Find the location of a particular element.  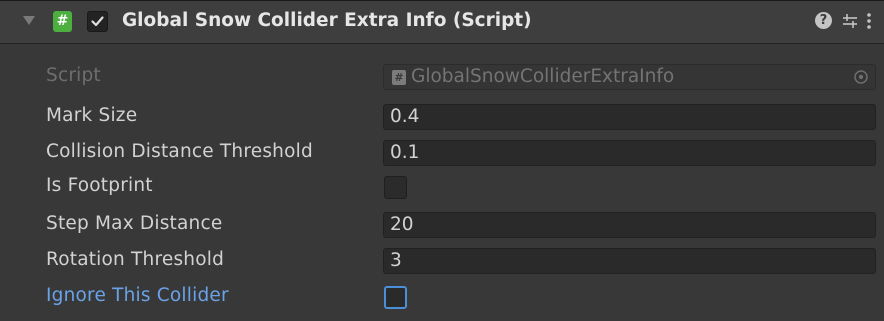

step-max-distance-label: Step Max Distance is located at coordinates (134, 223).